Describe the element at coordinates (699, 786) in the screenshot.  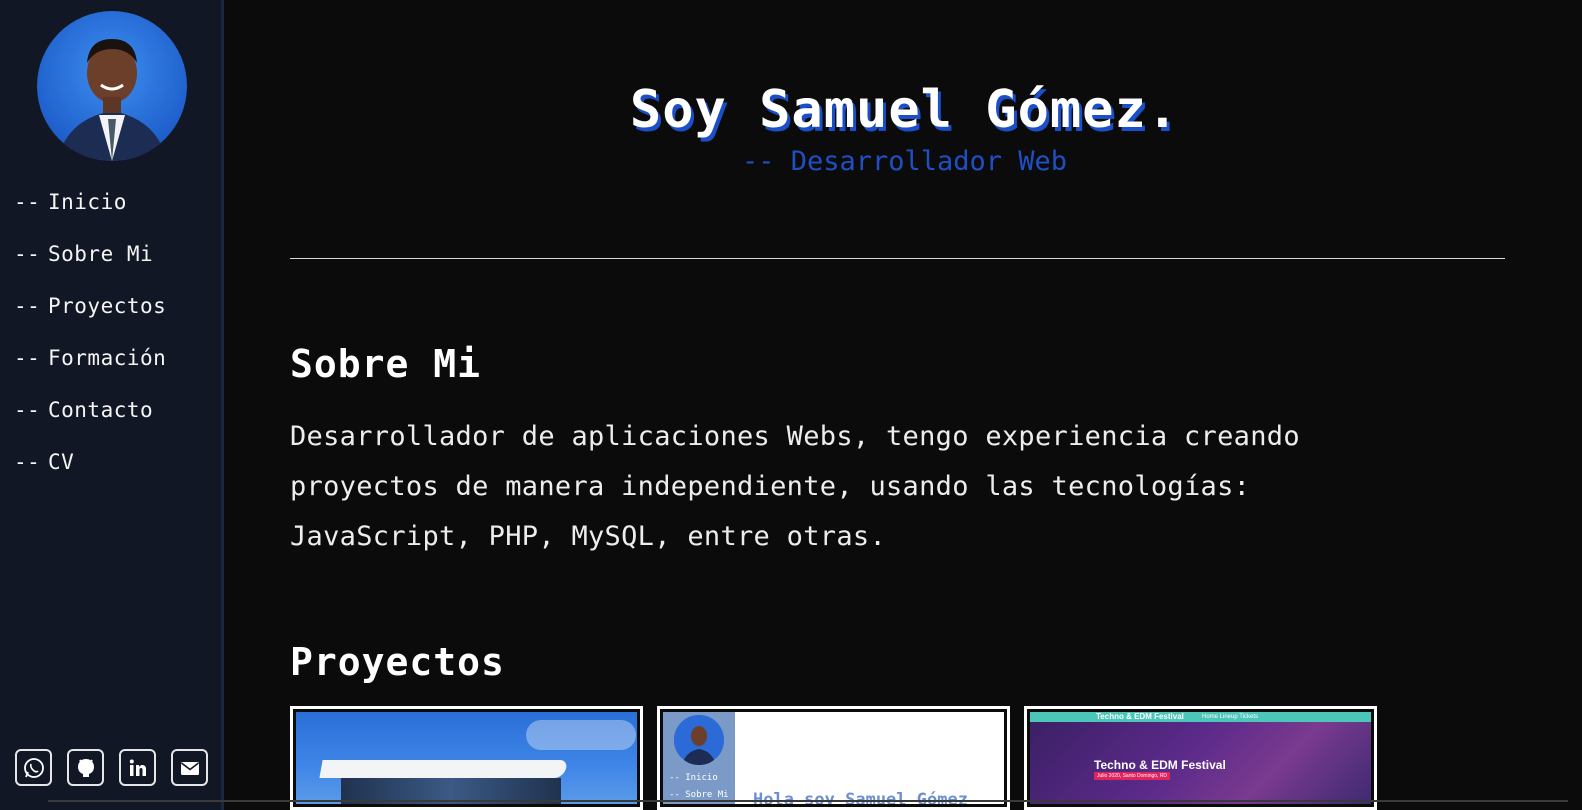
I see `mini-nav: -- Inicio -- Sobre Mi` at that location.